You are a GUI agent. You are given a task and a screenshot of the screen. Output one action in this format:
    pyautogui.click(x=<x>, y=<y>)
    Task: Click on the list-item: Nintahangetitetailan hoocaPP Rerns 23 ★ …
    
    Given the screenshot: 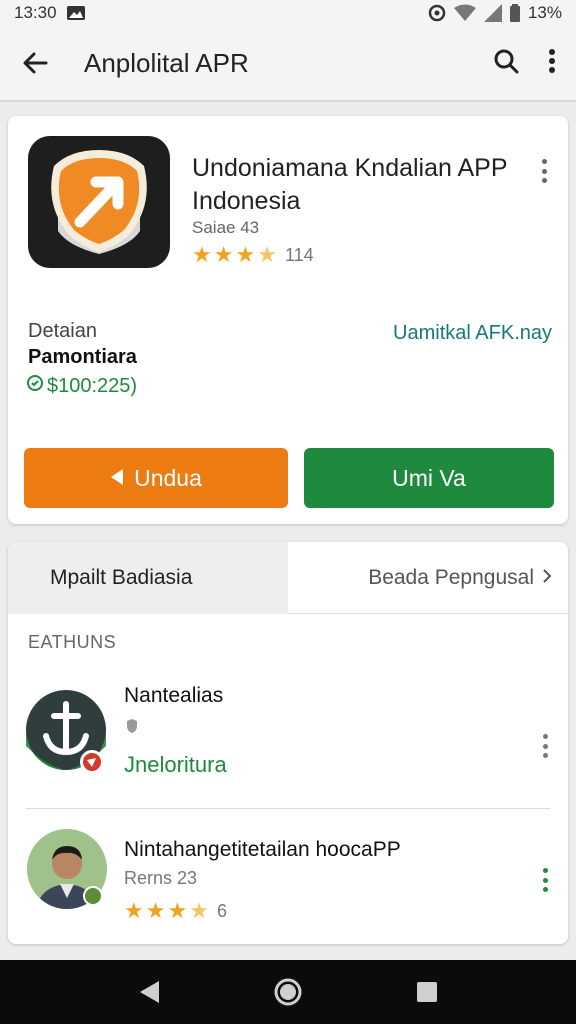 What is the action you would take?
    pyautogui.click(x=288, y=877)
    